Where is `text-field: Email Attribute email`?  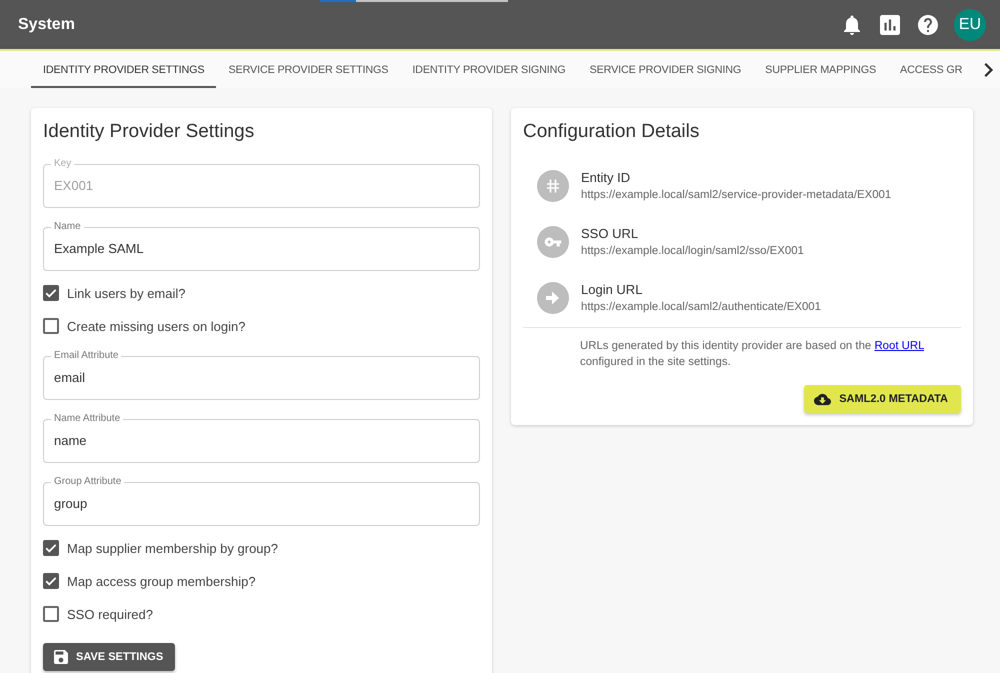
text-field: Email Attribute email is located at coordinates (261, 375).